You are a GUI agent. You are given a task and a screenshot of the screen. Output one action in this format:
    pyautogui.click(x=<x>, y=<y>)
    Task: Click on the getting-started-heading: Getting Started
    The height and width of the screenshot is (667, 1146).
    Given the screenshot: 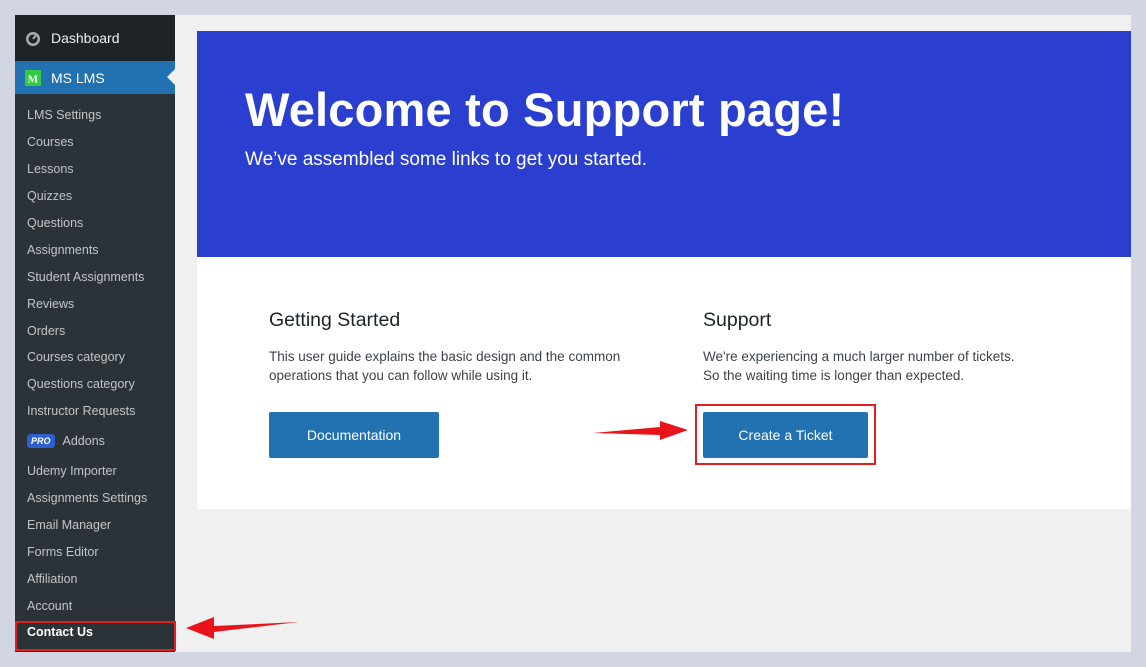 What is the action you would take?
    pyautogui.click(x=335, y=320)
    